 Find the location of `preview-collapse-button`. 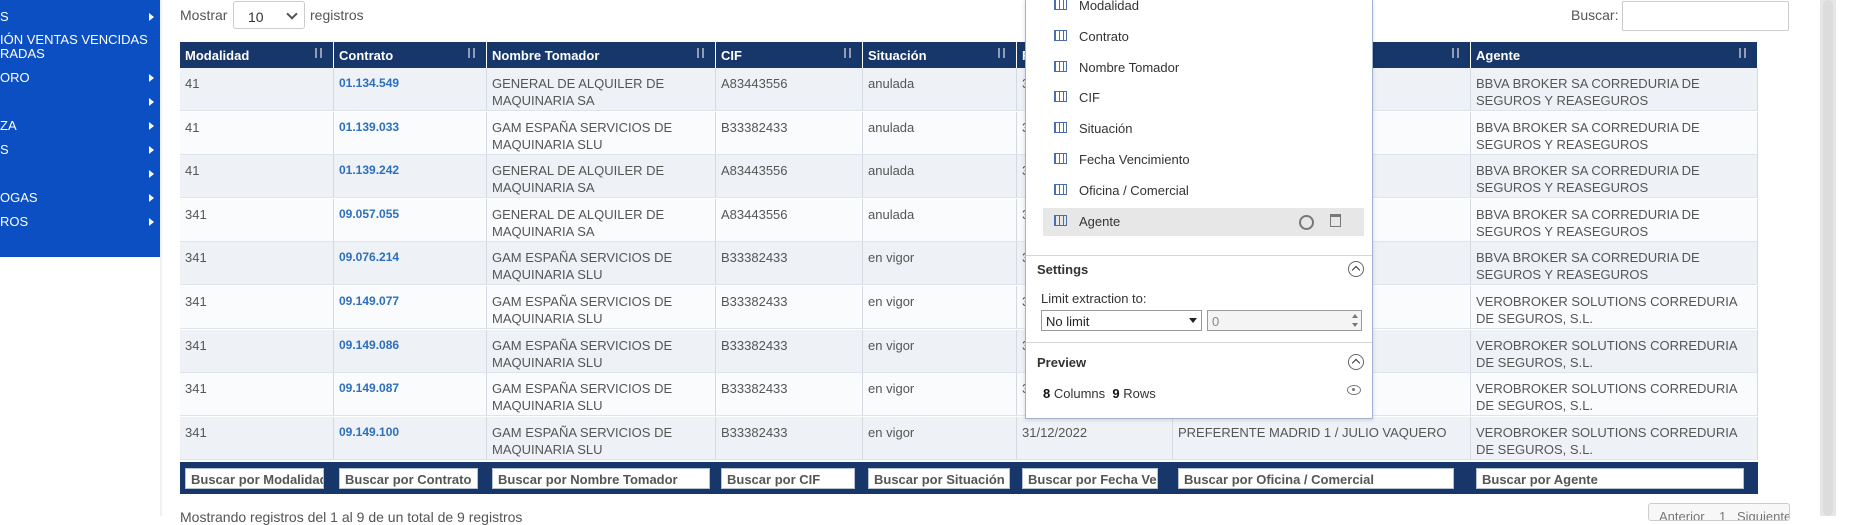

preview-collapse-button is located at coordinates (1356, 362).